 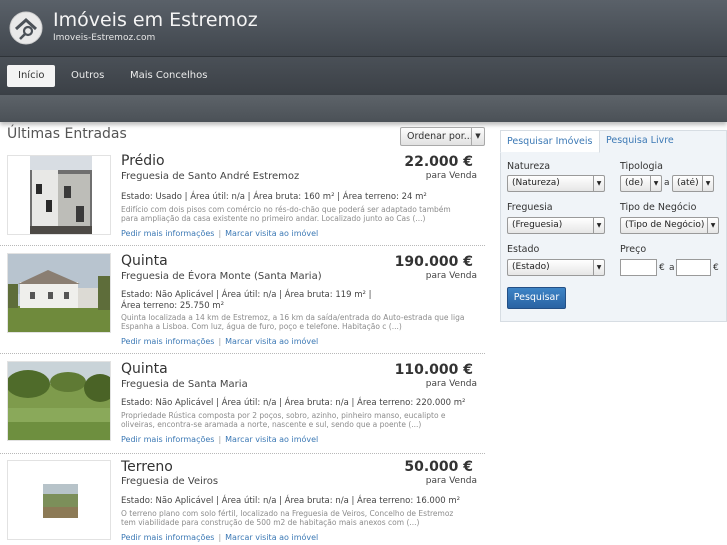 I want to click on freguesia-value: (Freguesia), so click(x=537, y=225).